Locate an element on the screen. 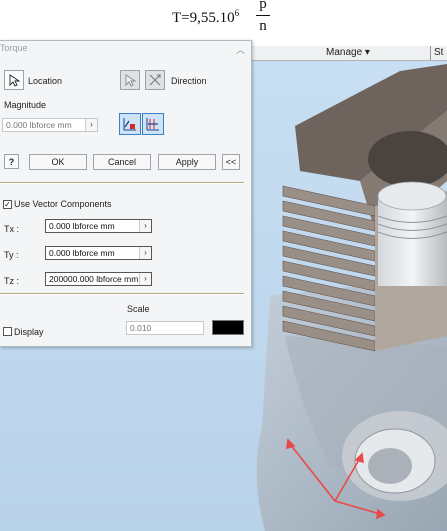 The height and width of the screenshot is (531, 447). formula-denominator: n is located at coordinates (263, 26).